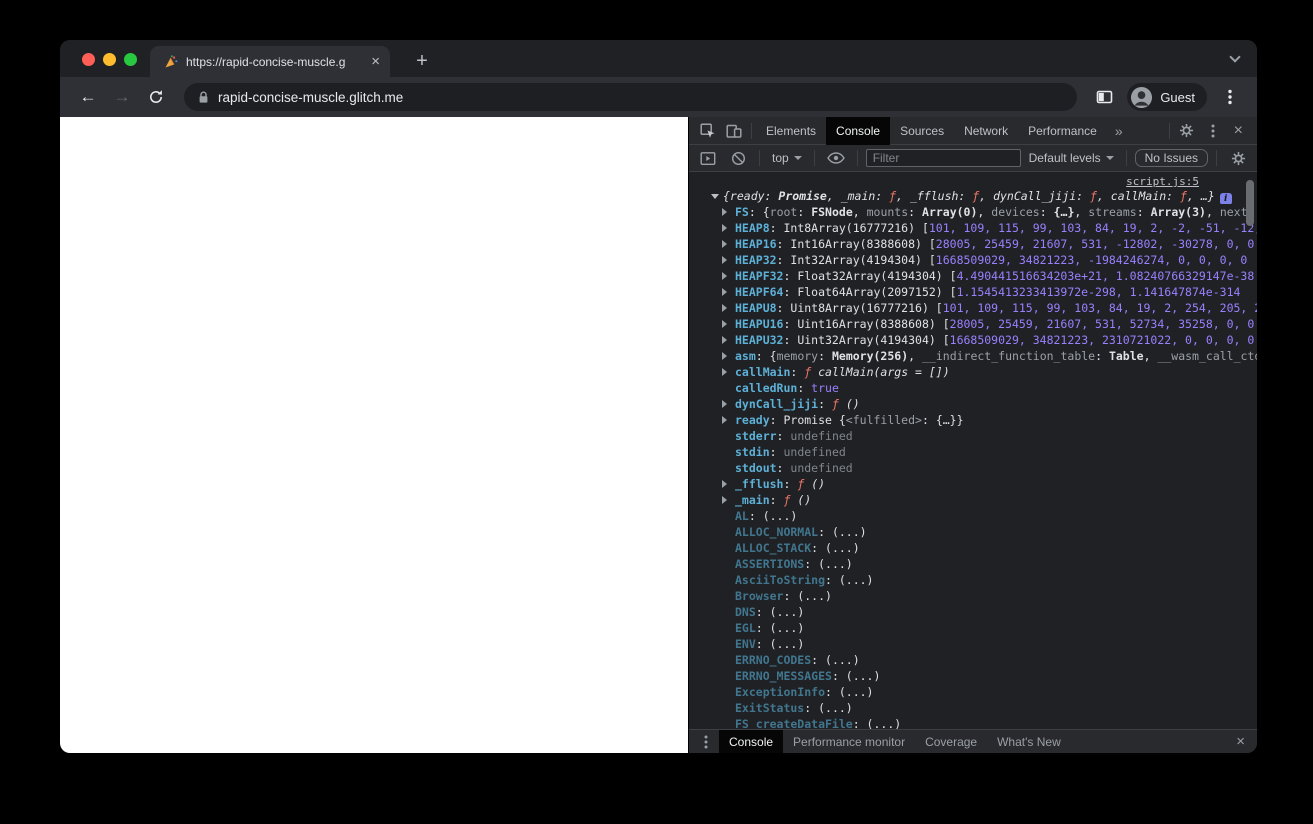 The image size is (1313, 824). What do you see at coordinates (1238, 131) in the screenshot?
I see `devtools-close-button: ×` at bounding box center [1238, 131].